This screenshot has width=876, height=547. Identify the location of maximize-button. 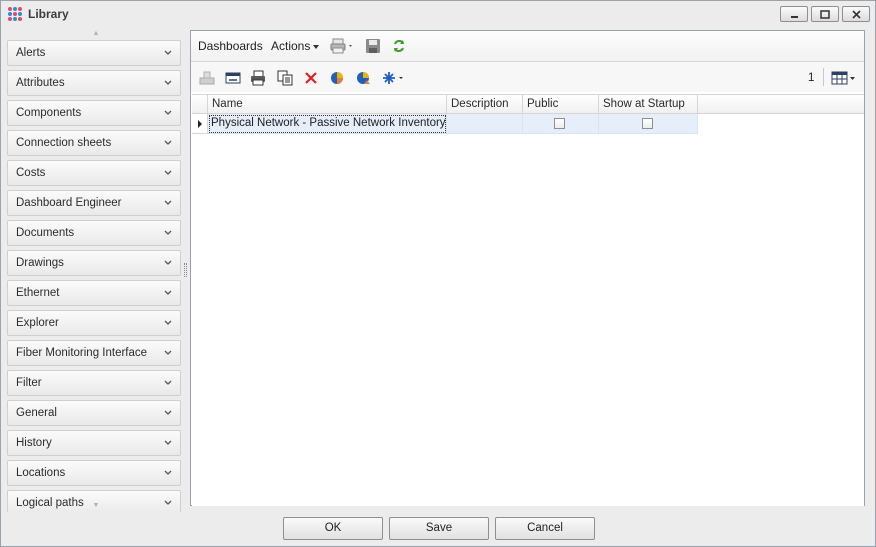
(825, 14).